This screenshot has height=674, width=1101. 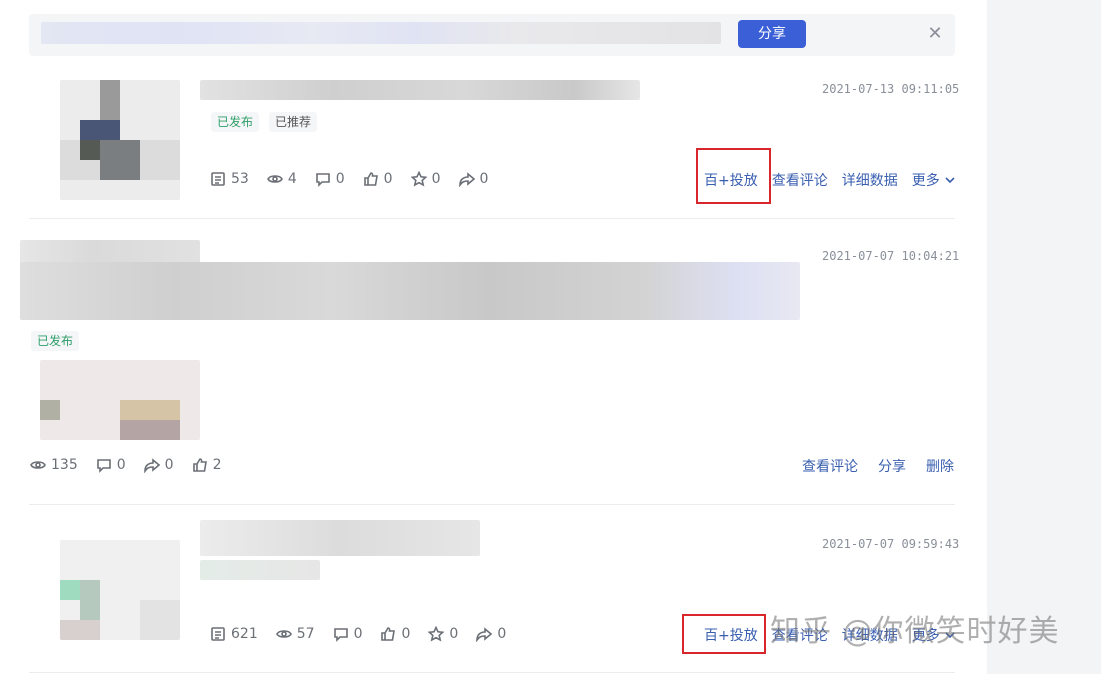 I want to click on watermark: 知乎 @你微笑时好美, so click(x=915, y=631).